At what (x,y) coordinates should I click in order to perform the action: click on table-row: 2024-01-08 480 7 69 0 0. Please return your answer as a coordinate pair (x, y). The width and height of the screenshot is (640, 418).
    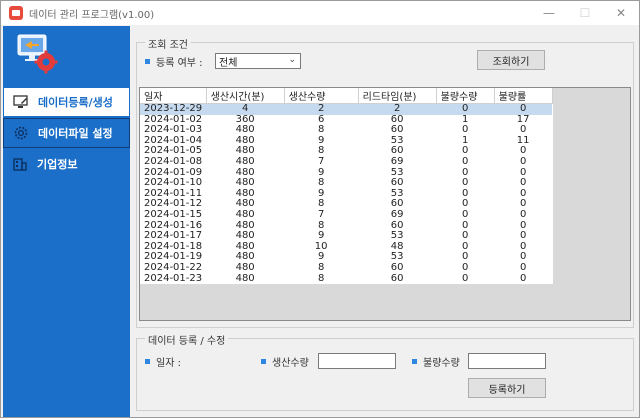
    Looking at the image, I should click on (346, 161).